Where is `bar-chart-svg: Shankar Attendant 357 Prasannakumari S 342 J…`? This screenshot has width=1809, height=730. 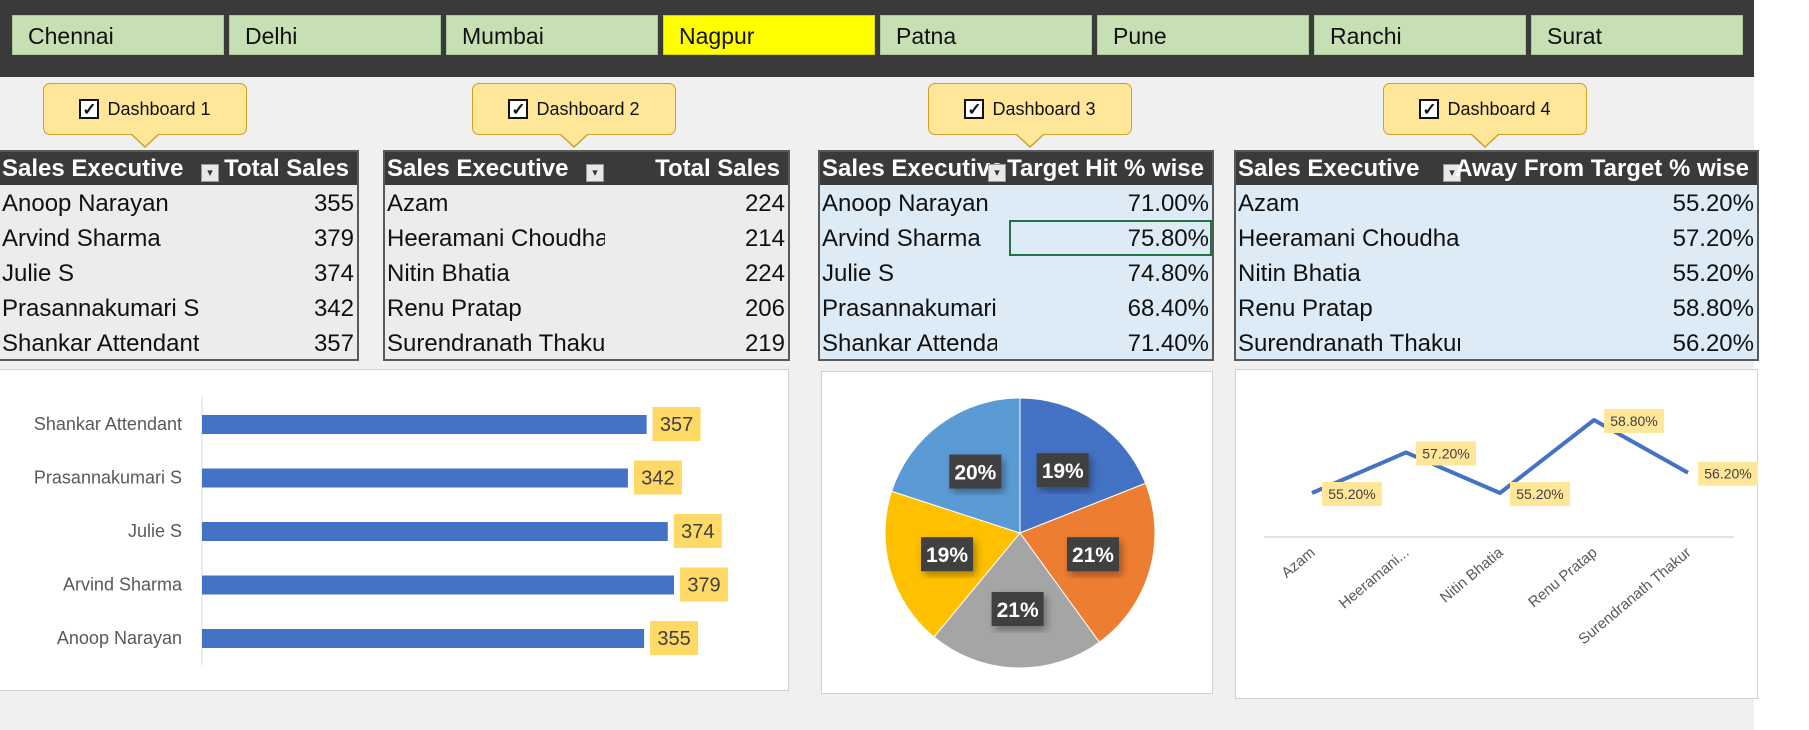
bar-chart-svg: Shankar Attendant 357 Prasannakumari S 342 J… is located at coordinates (381, 531).